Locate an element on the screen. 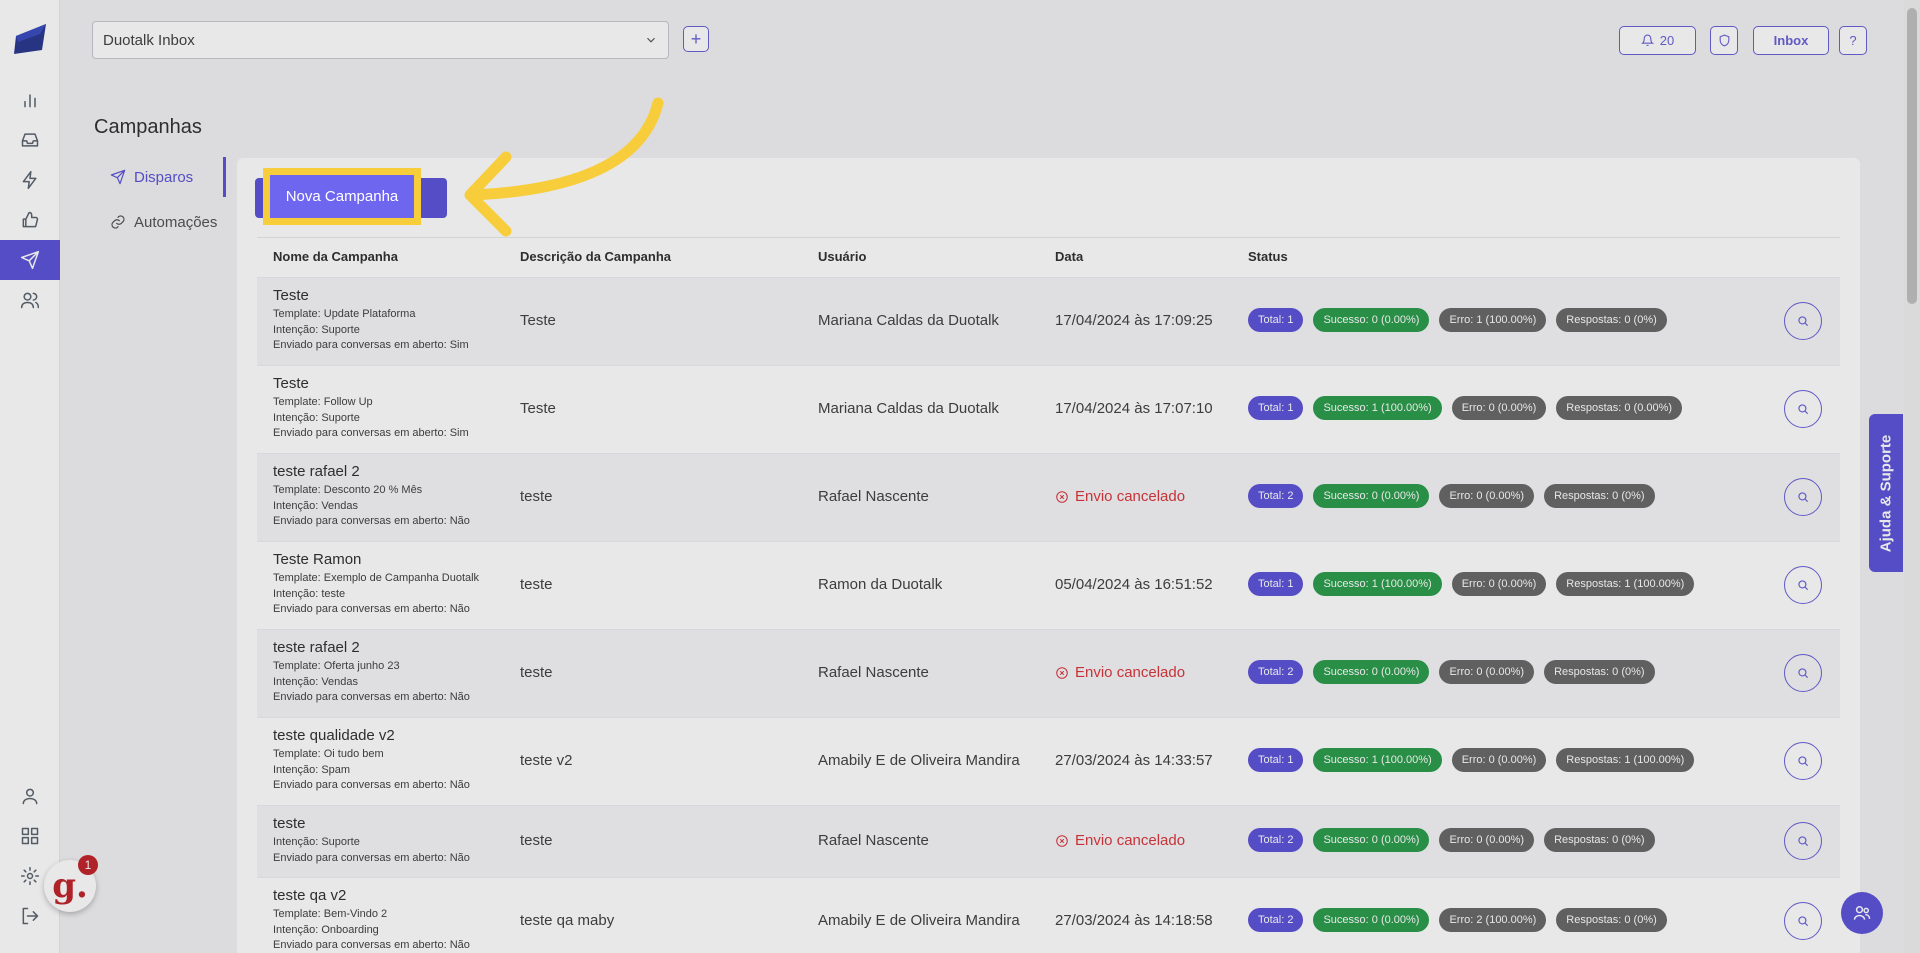 Image resolution: width=1920 pixels, height=953 pixels. users-icon is located at coordinates (1862, 913).